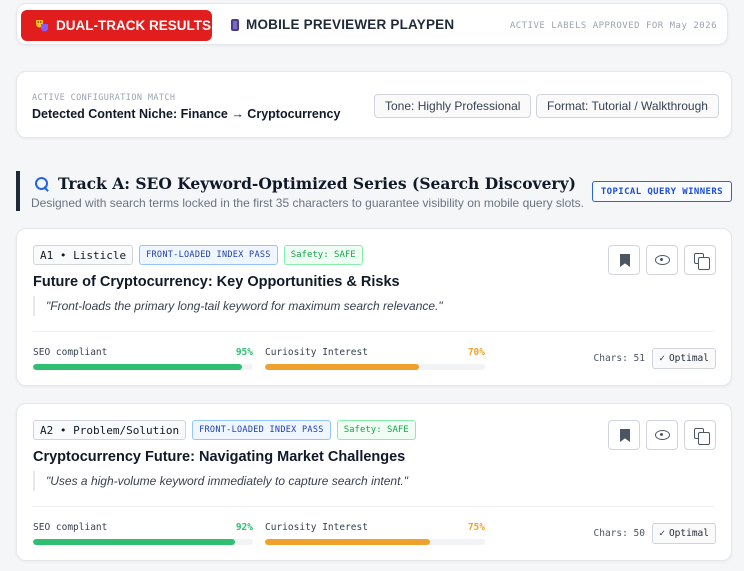 This screenshot has width=744, height=571. What do you see at coordinates (133, 25) in the screenshot?
I see `dual-track-label: DUAL-TRACK RESULTS` at bounding box center [133, 25].